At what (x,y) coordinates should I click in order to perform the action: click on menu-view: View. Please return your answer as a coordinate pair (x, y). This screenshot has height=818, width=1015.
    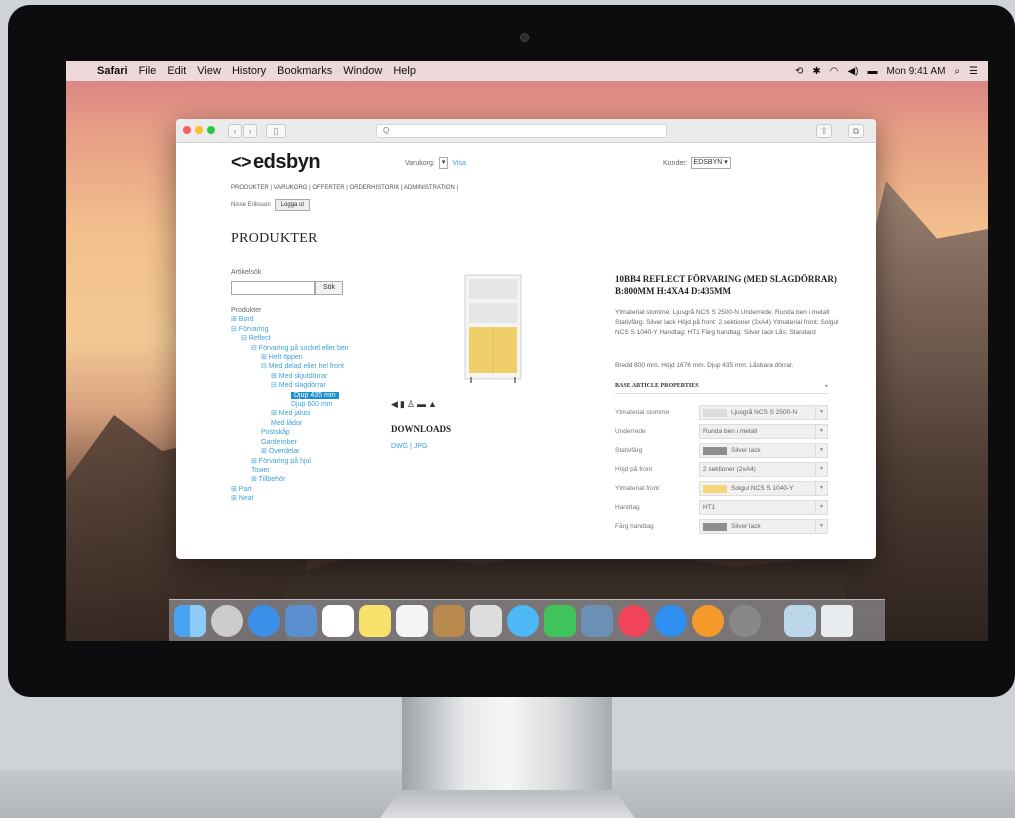
    Looking at the image, I should click on (209, 71).